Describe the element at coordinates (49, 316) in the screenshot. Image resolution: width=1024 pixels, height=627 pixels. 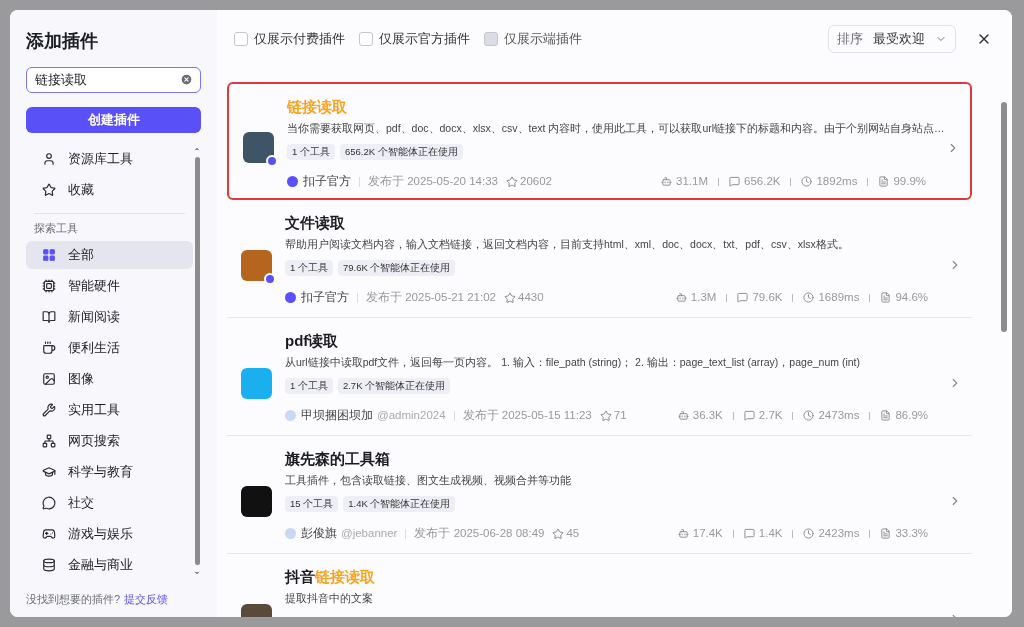
I see `book-icon` at that location.